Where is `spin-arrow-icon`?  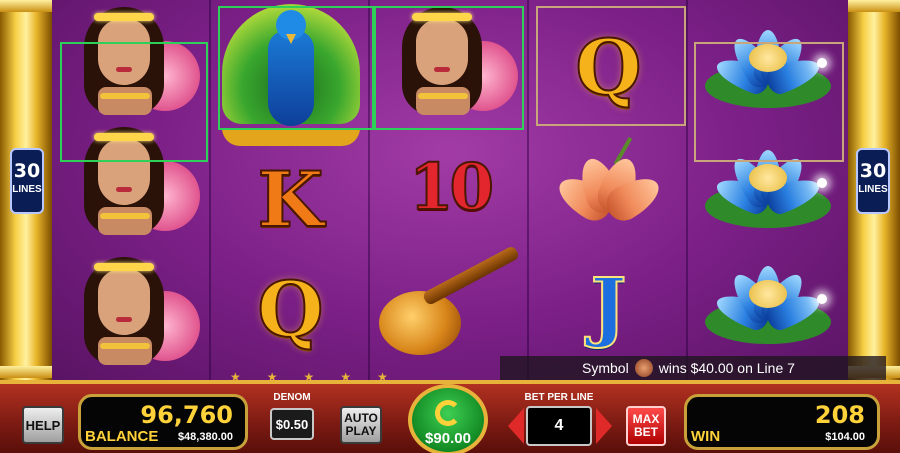
spin-arrow-icon is located at coordinates (448, 412).